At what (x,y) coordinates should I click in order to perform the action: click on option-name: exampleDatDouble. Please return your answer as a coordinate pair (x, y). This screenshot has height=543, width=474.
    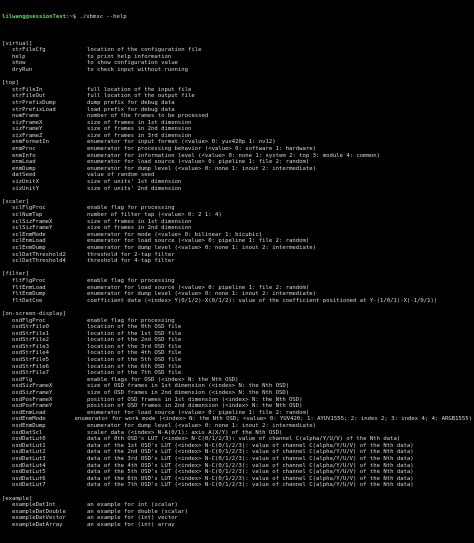
    Looking at the image, I should click on (39, 511).